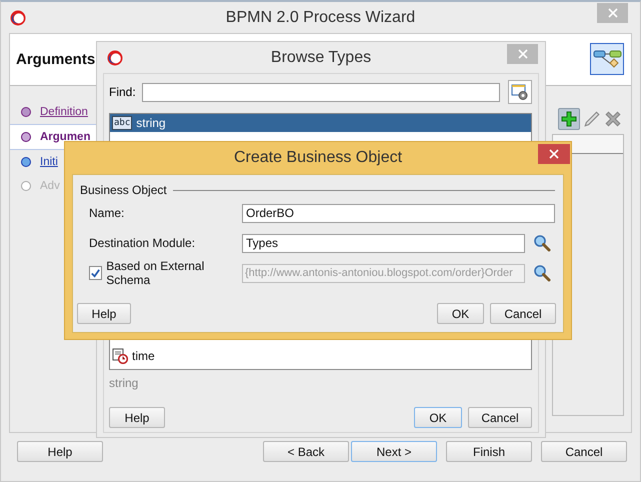 This screenshot has height=482, width=641. Describe the element at coordinates (321, 17) in the screenshot. I see `window-title: BPMN 2.0 Process Wizard` at that location.